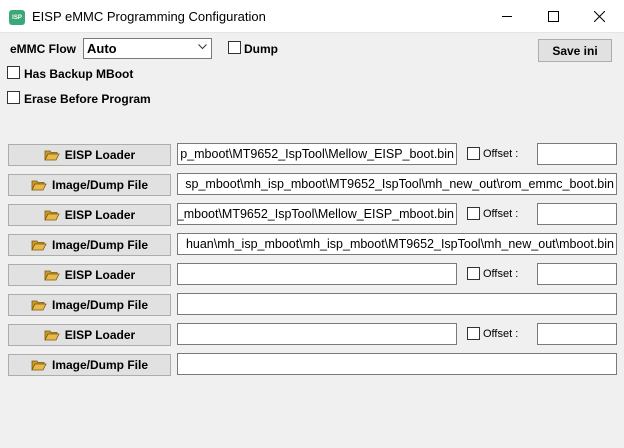 This screenshot has height=448, width=624. I want to click on erase-before-program-checkbox, so click(13, 97).